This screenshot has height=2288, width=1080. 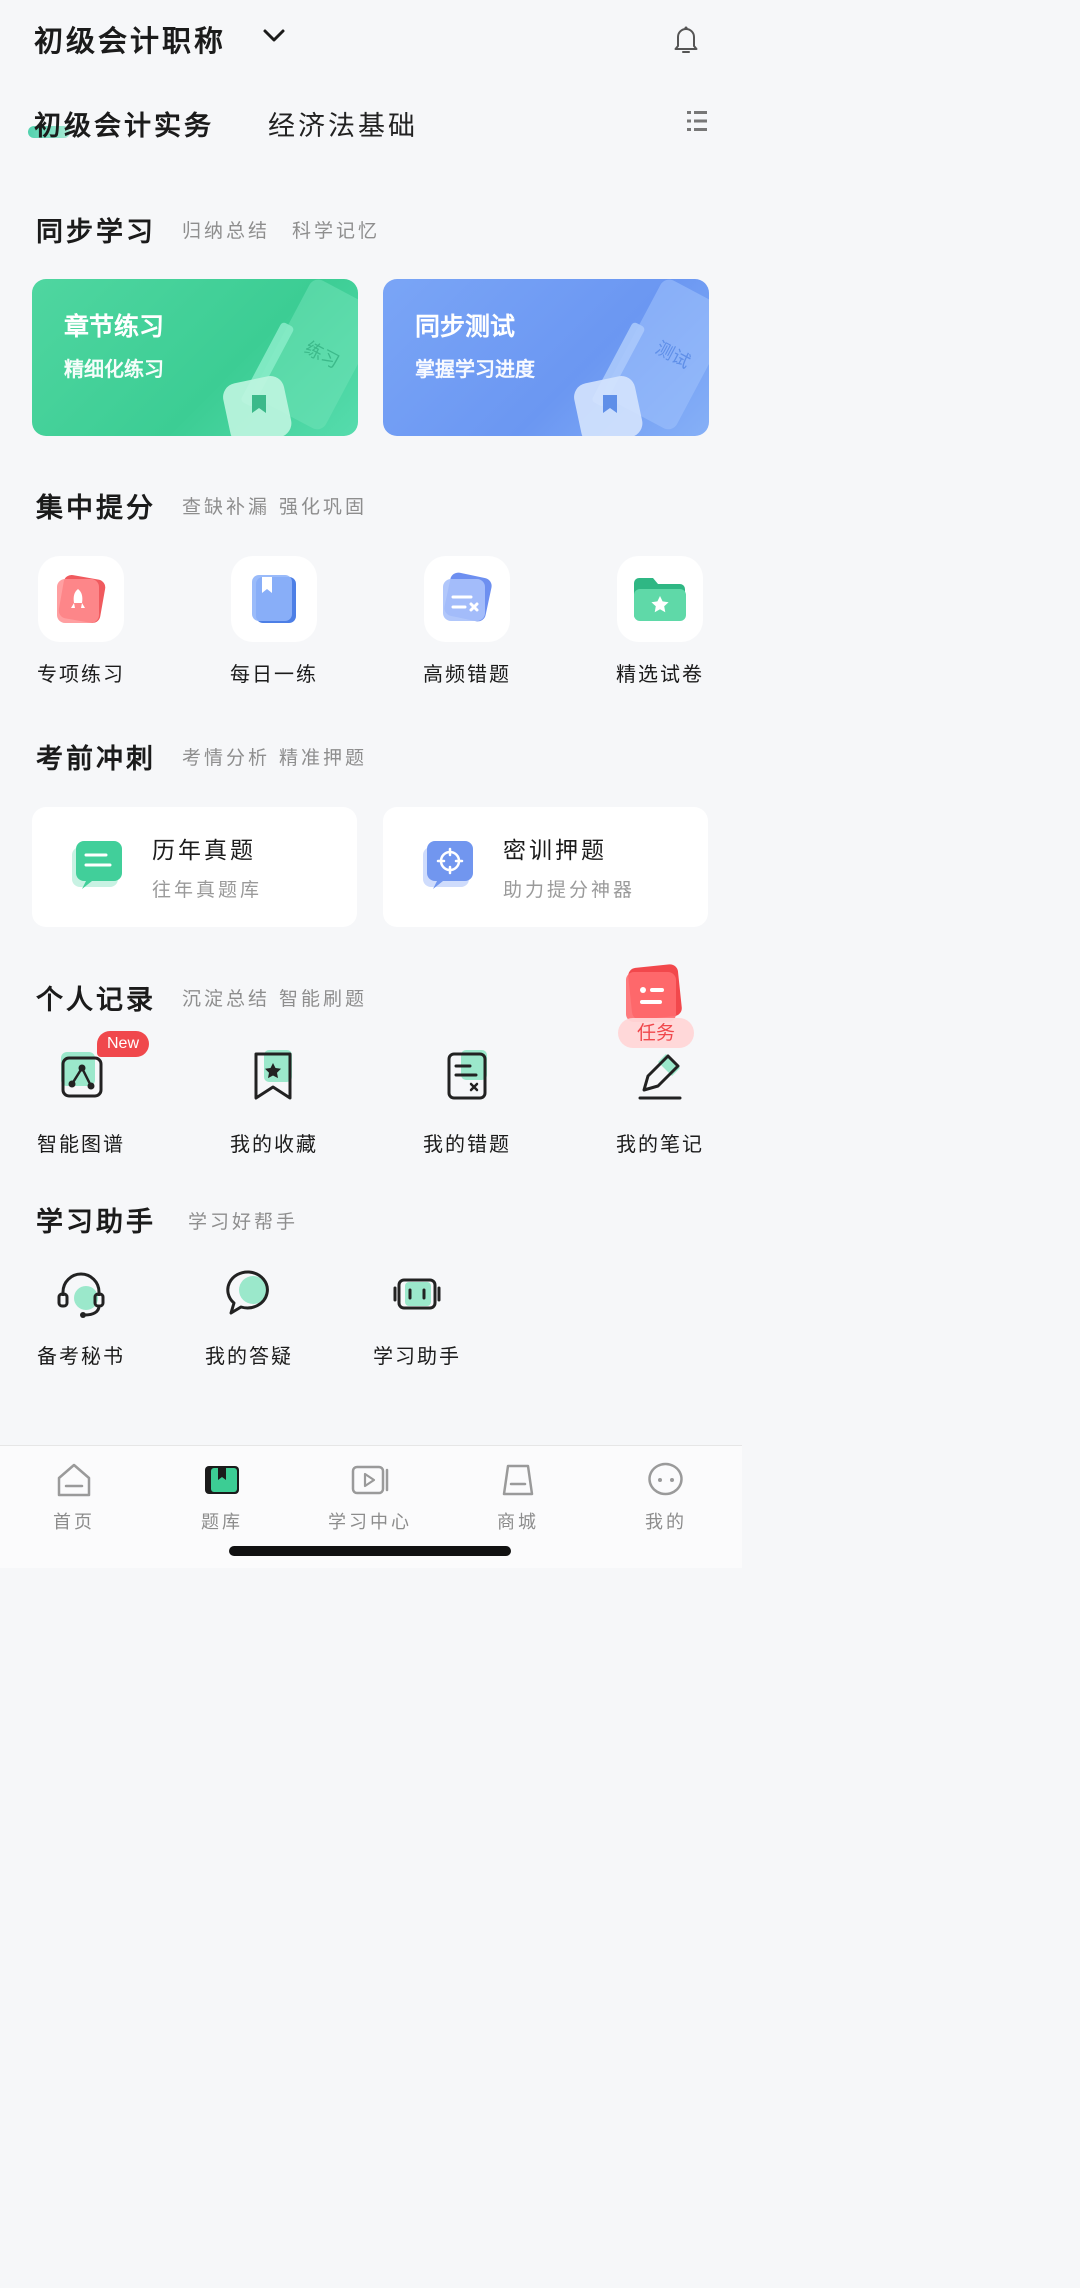 I want to click on star-folder-icon, so click(x=660, y=599).